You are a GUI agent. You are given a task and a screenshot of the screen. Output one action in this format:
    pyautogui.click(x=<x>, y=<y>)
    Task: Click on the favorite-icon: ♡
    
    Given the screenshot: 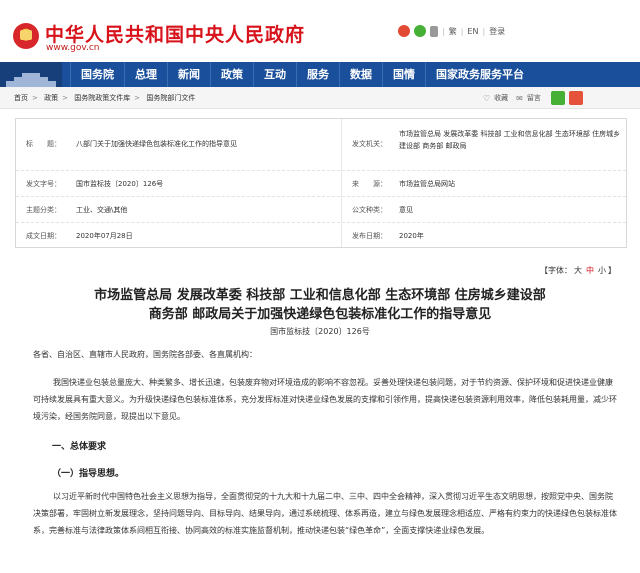 What is the action you would take?
    pyautogui.click(x=486, y=98)
    